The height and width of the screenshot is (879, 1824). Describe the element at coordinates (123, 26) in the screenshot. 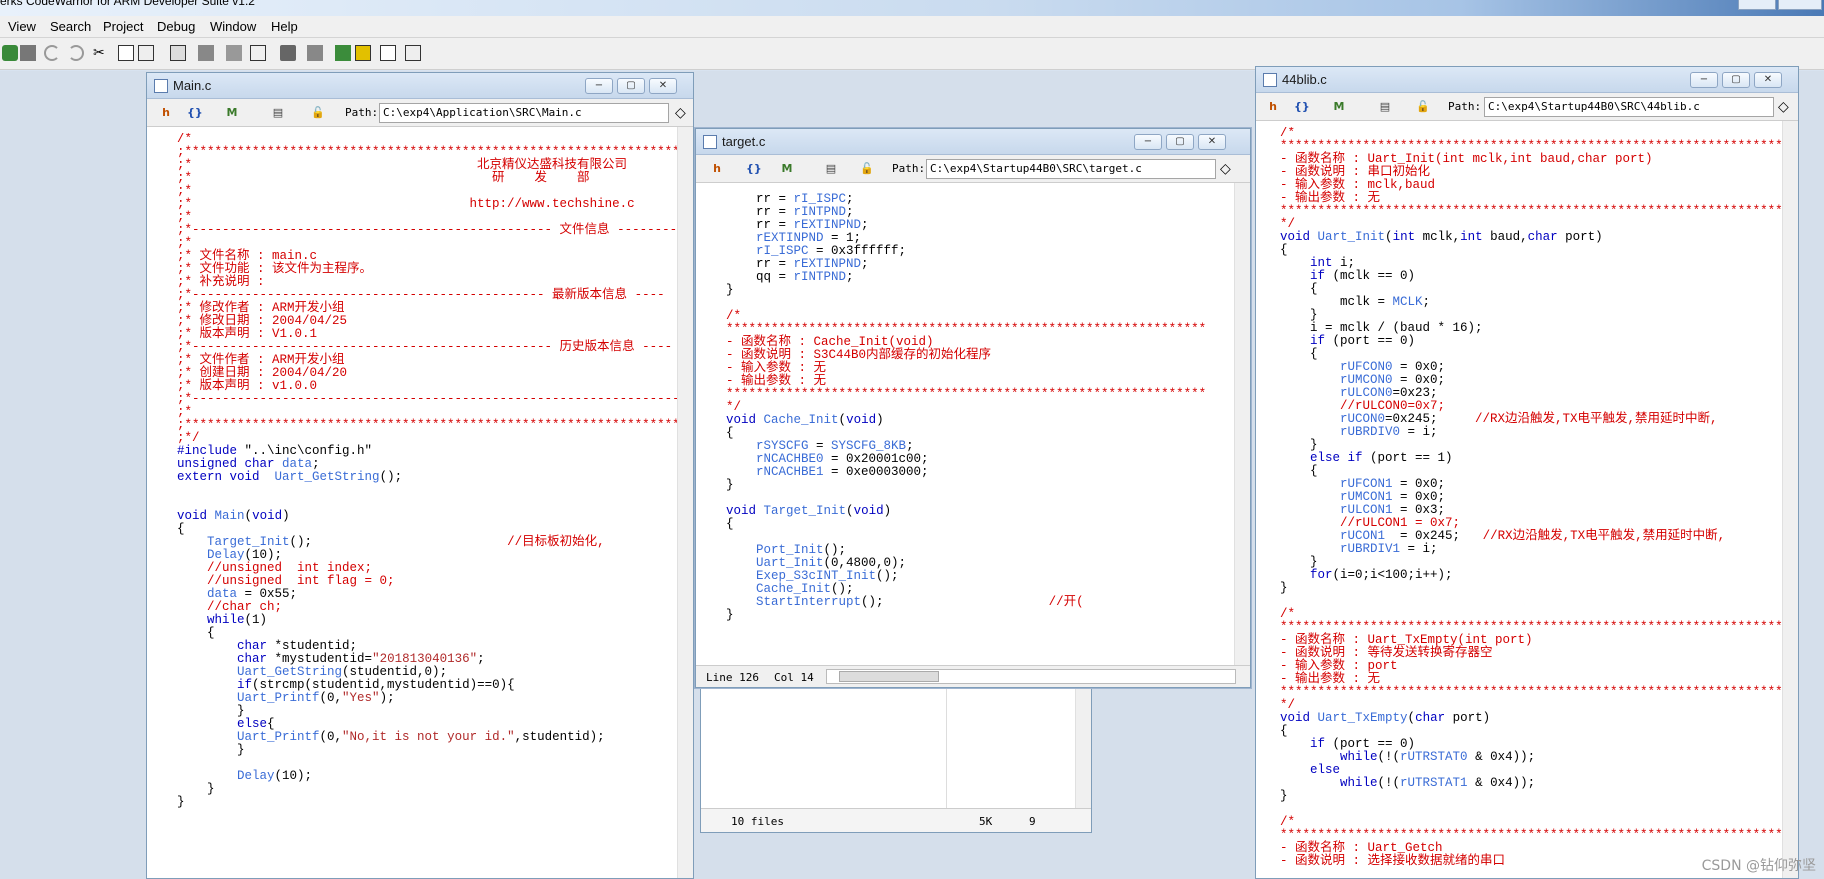

I see `menu-project: Project` at that location.